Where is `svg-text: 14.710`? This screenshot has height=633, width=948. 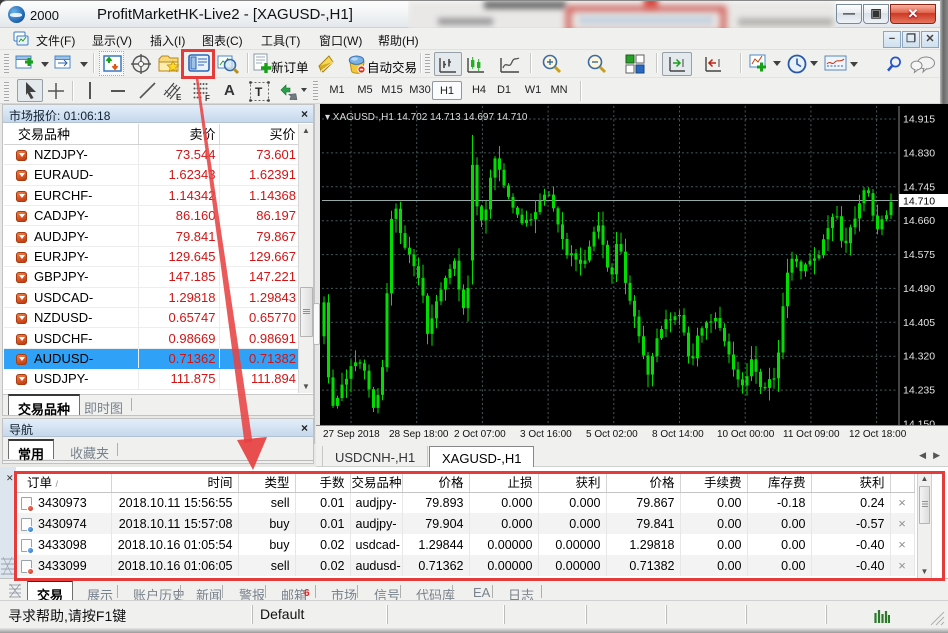 svg-text: 14.710 is located at coordinates (919, 202).